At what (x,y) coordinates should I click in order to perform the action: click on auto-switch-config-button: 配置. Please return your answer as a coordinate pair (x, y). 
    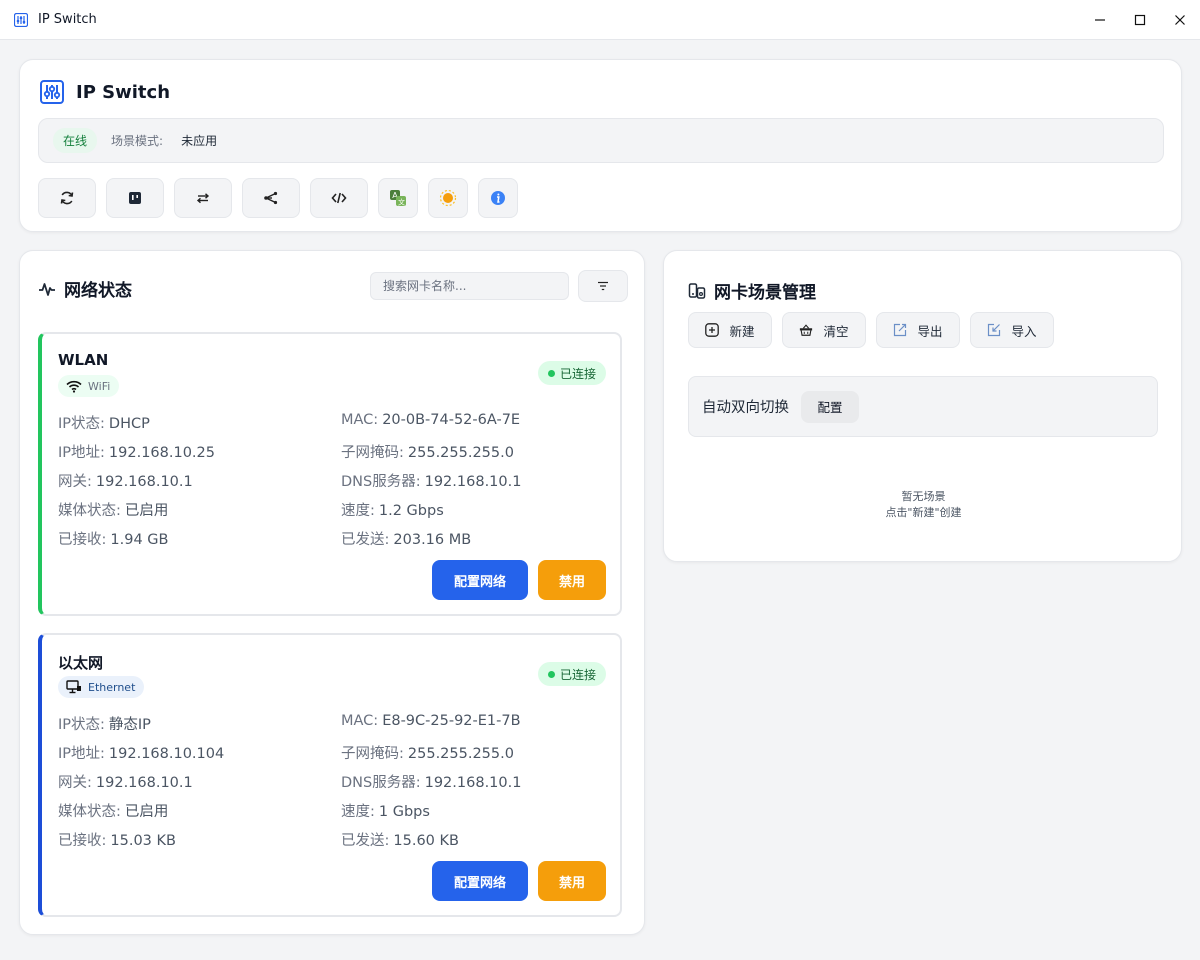
    Looking at the image, I should click on (830, 406).